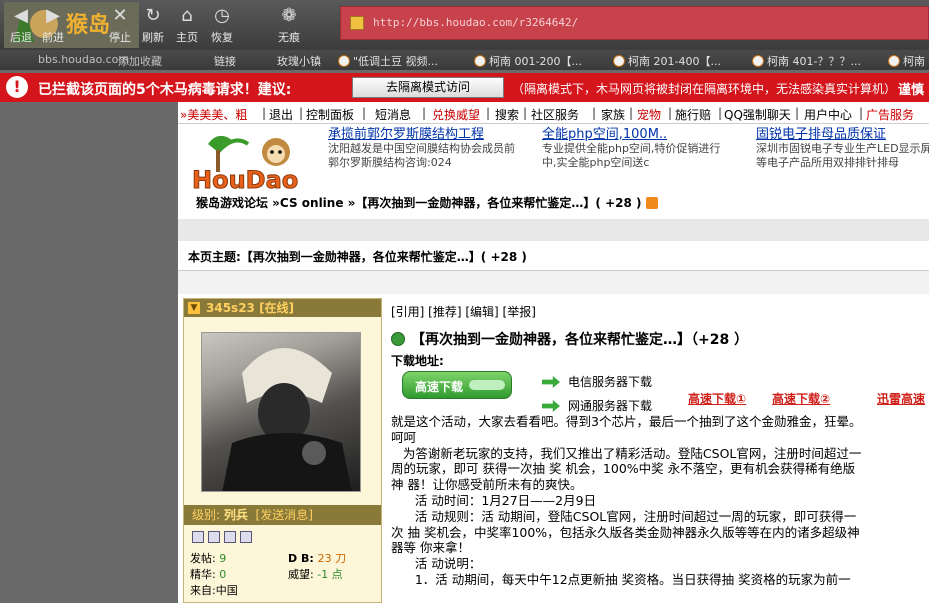 Image resolution: width=929 pixels, height=603 pixels. I want to click on ad-line: 专业提供全能php空间,特价促销进行, so click(631, 148).